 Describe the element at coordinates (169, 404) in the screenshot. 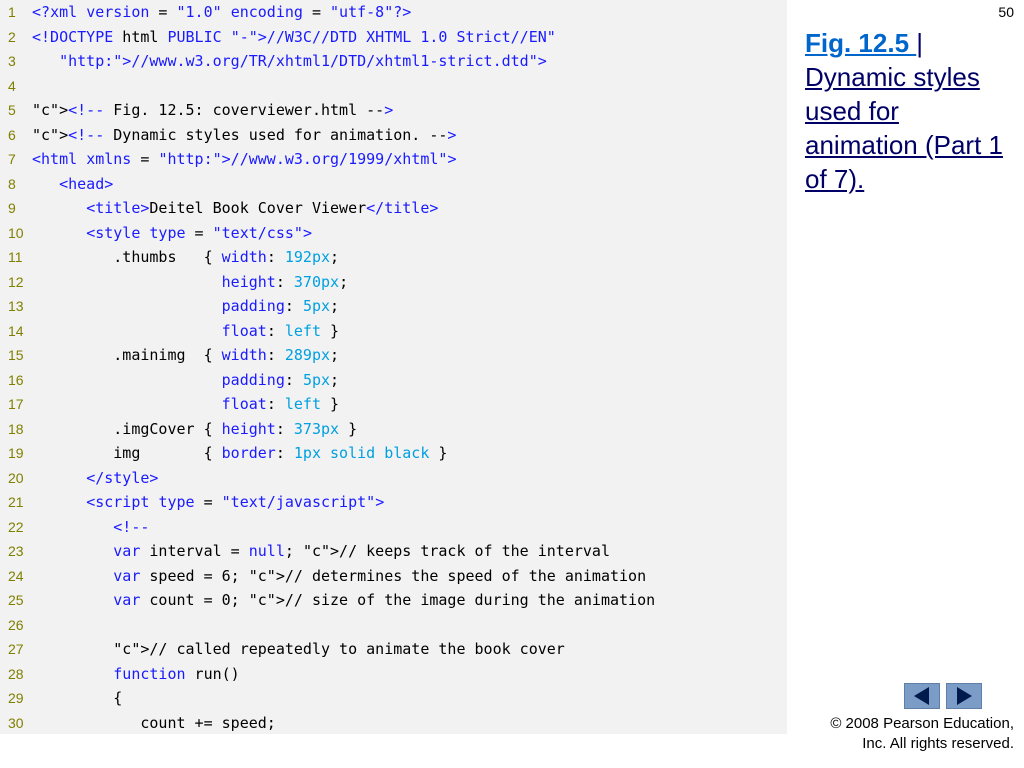

I see `code-line: 17 float: left }` at that location.